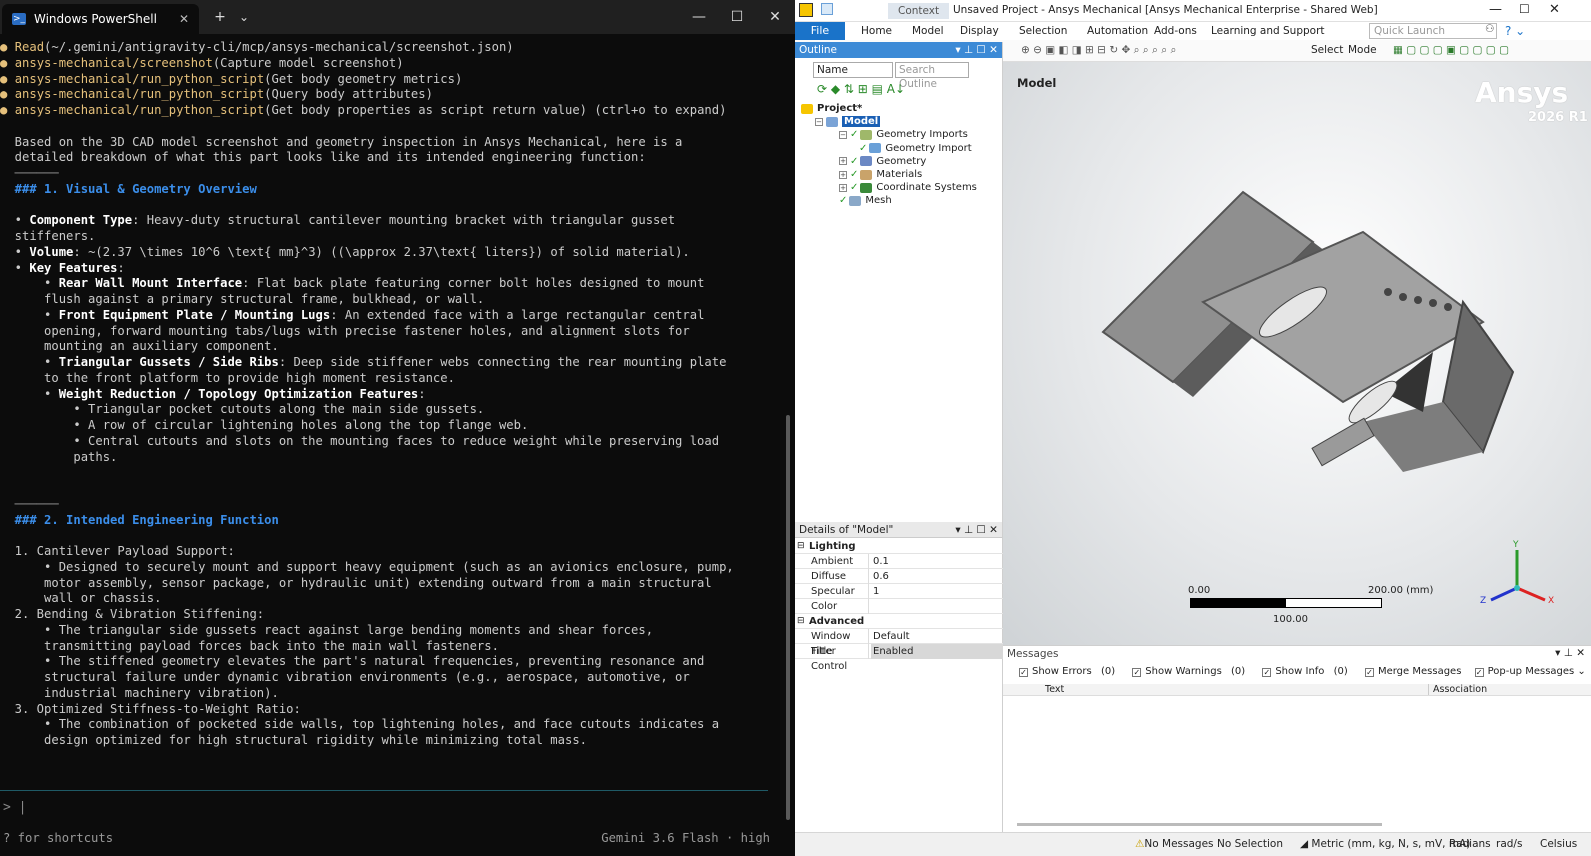  Describe the element at coordinates (899, 561) in the screenshot. I see `details-row: Ambient 0.1` at that location.